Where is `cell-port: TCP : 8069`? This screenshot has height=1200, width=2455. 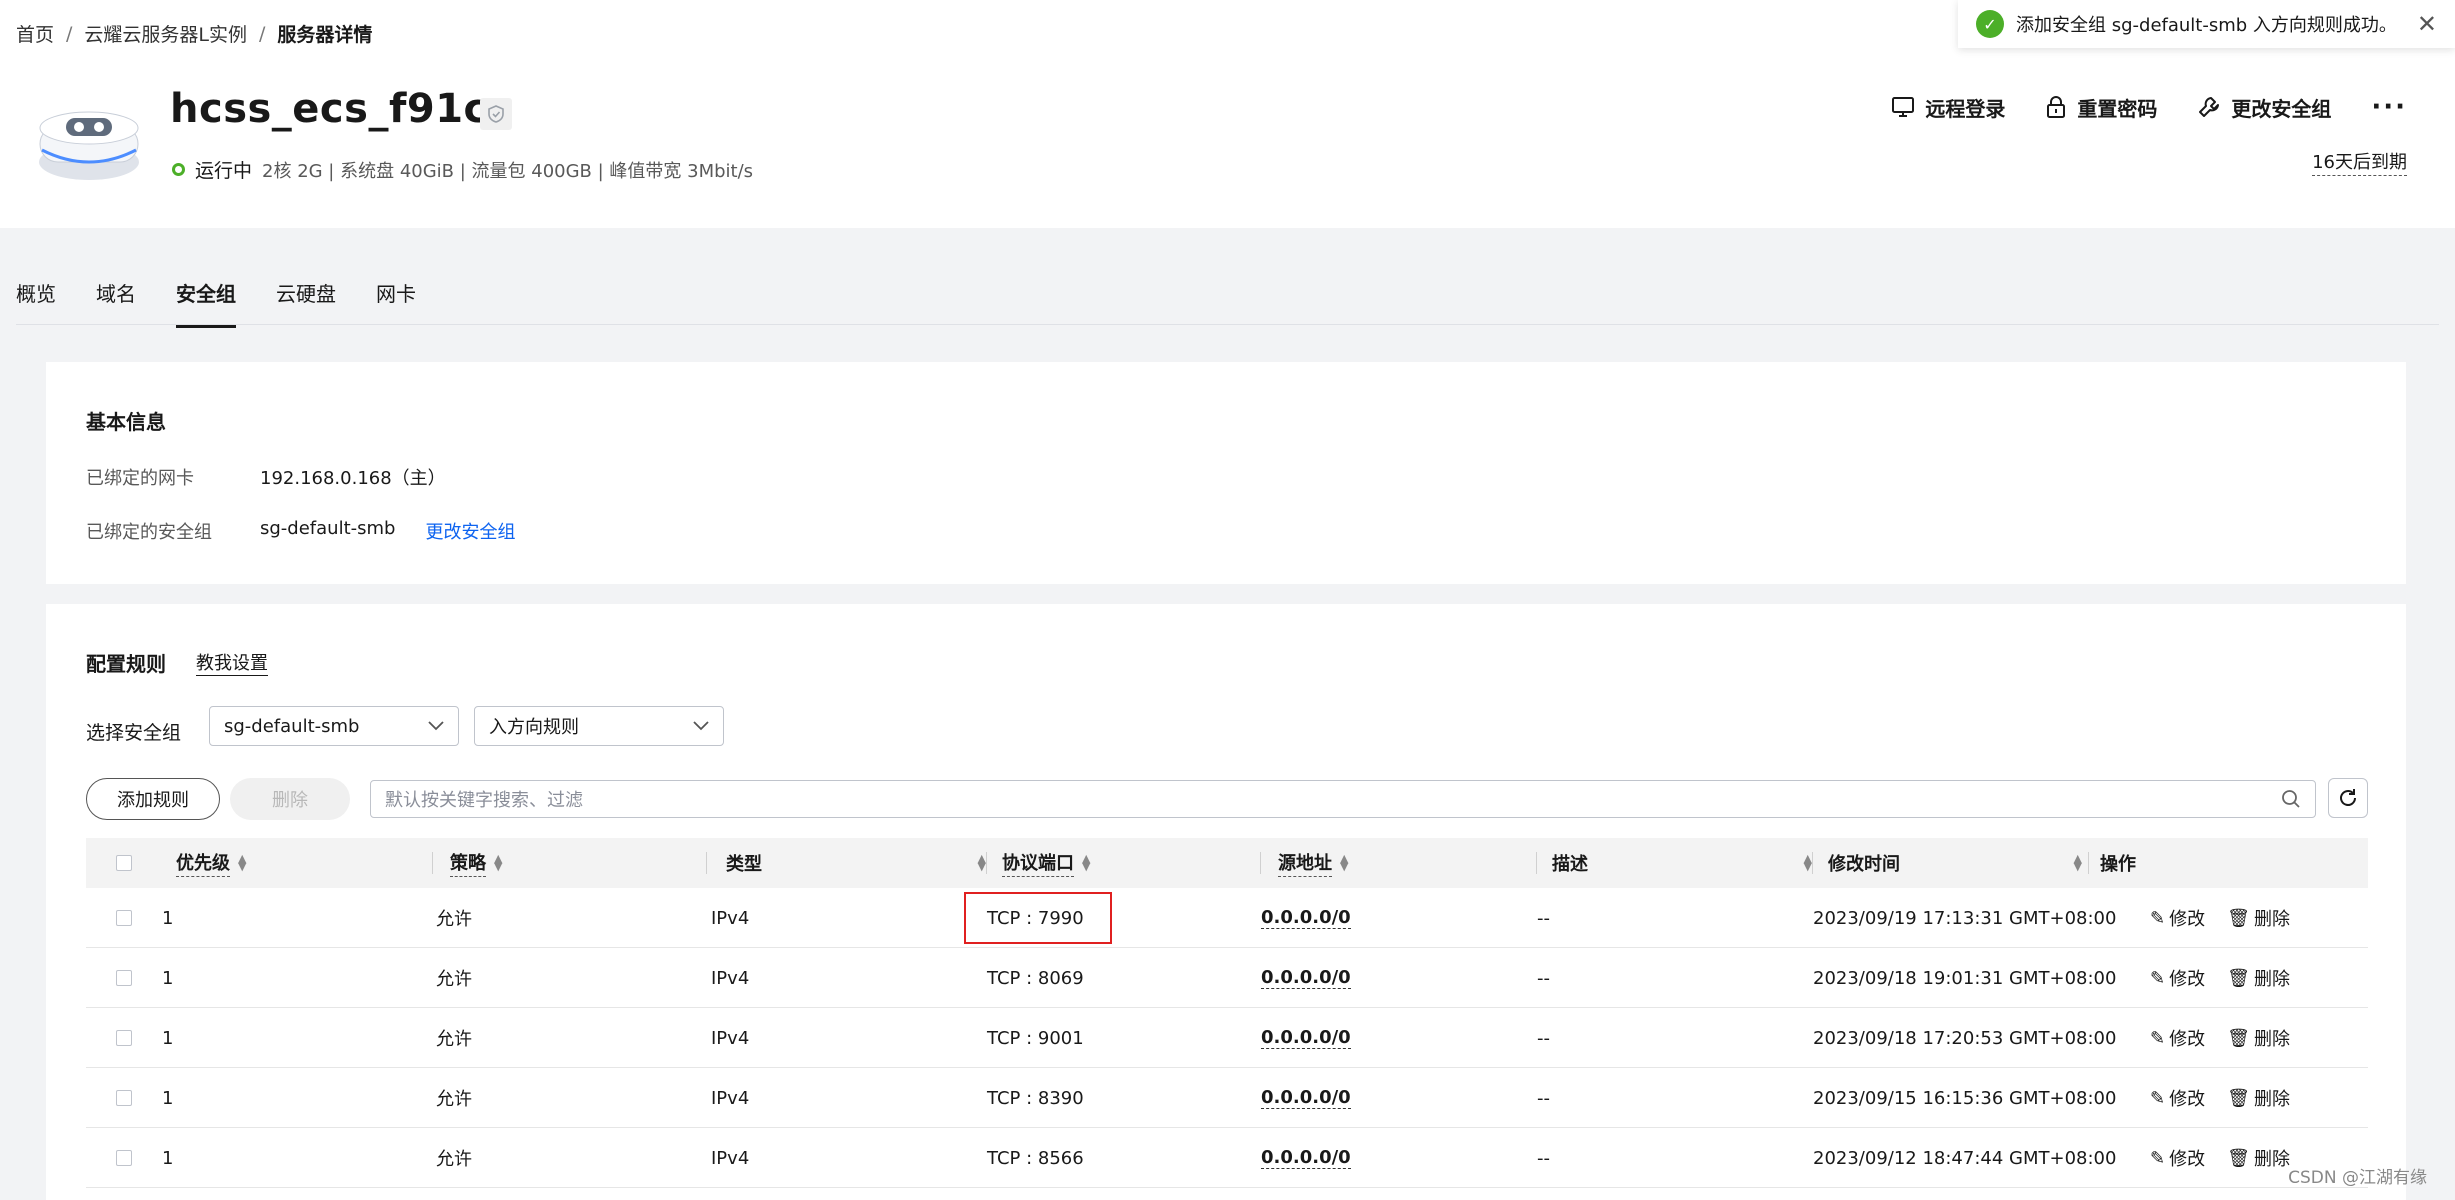 cell-port: TCP : 8069 is located at coordinates (1035, 978).